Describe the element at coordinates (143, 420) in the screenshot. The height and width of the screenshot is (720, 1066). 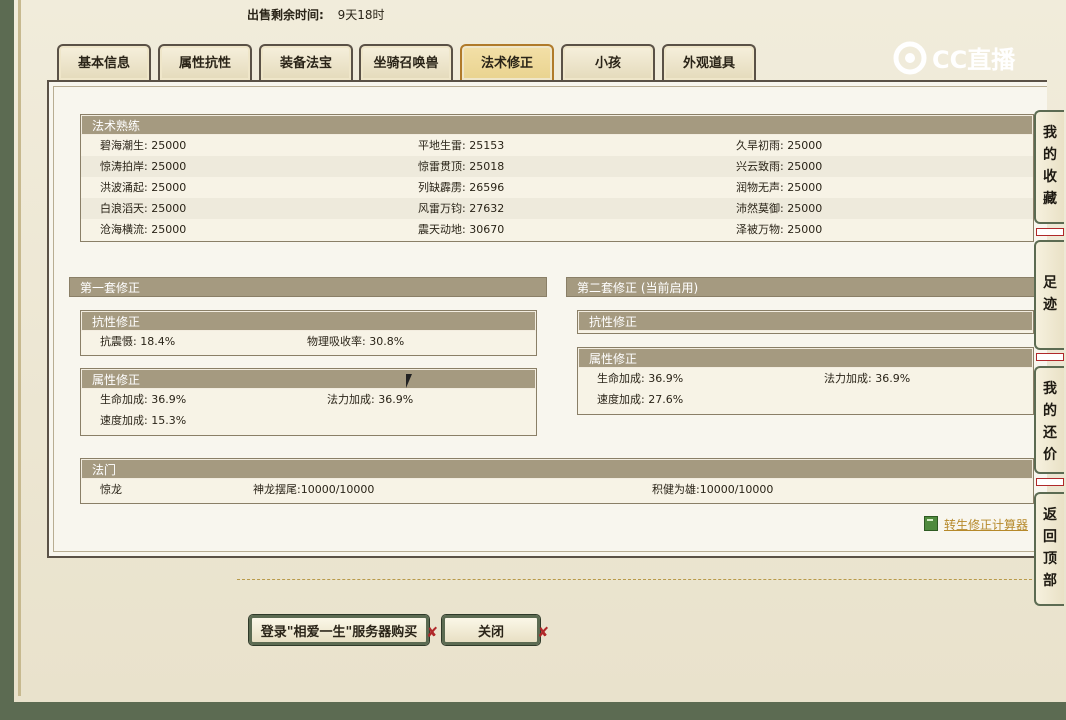
I see `attr-item: 速度加成: 15.3%` at that location.